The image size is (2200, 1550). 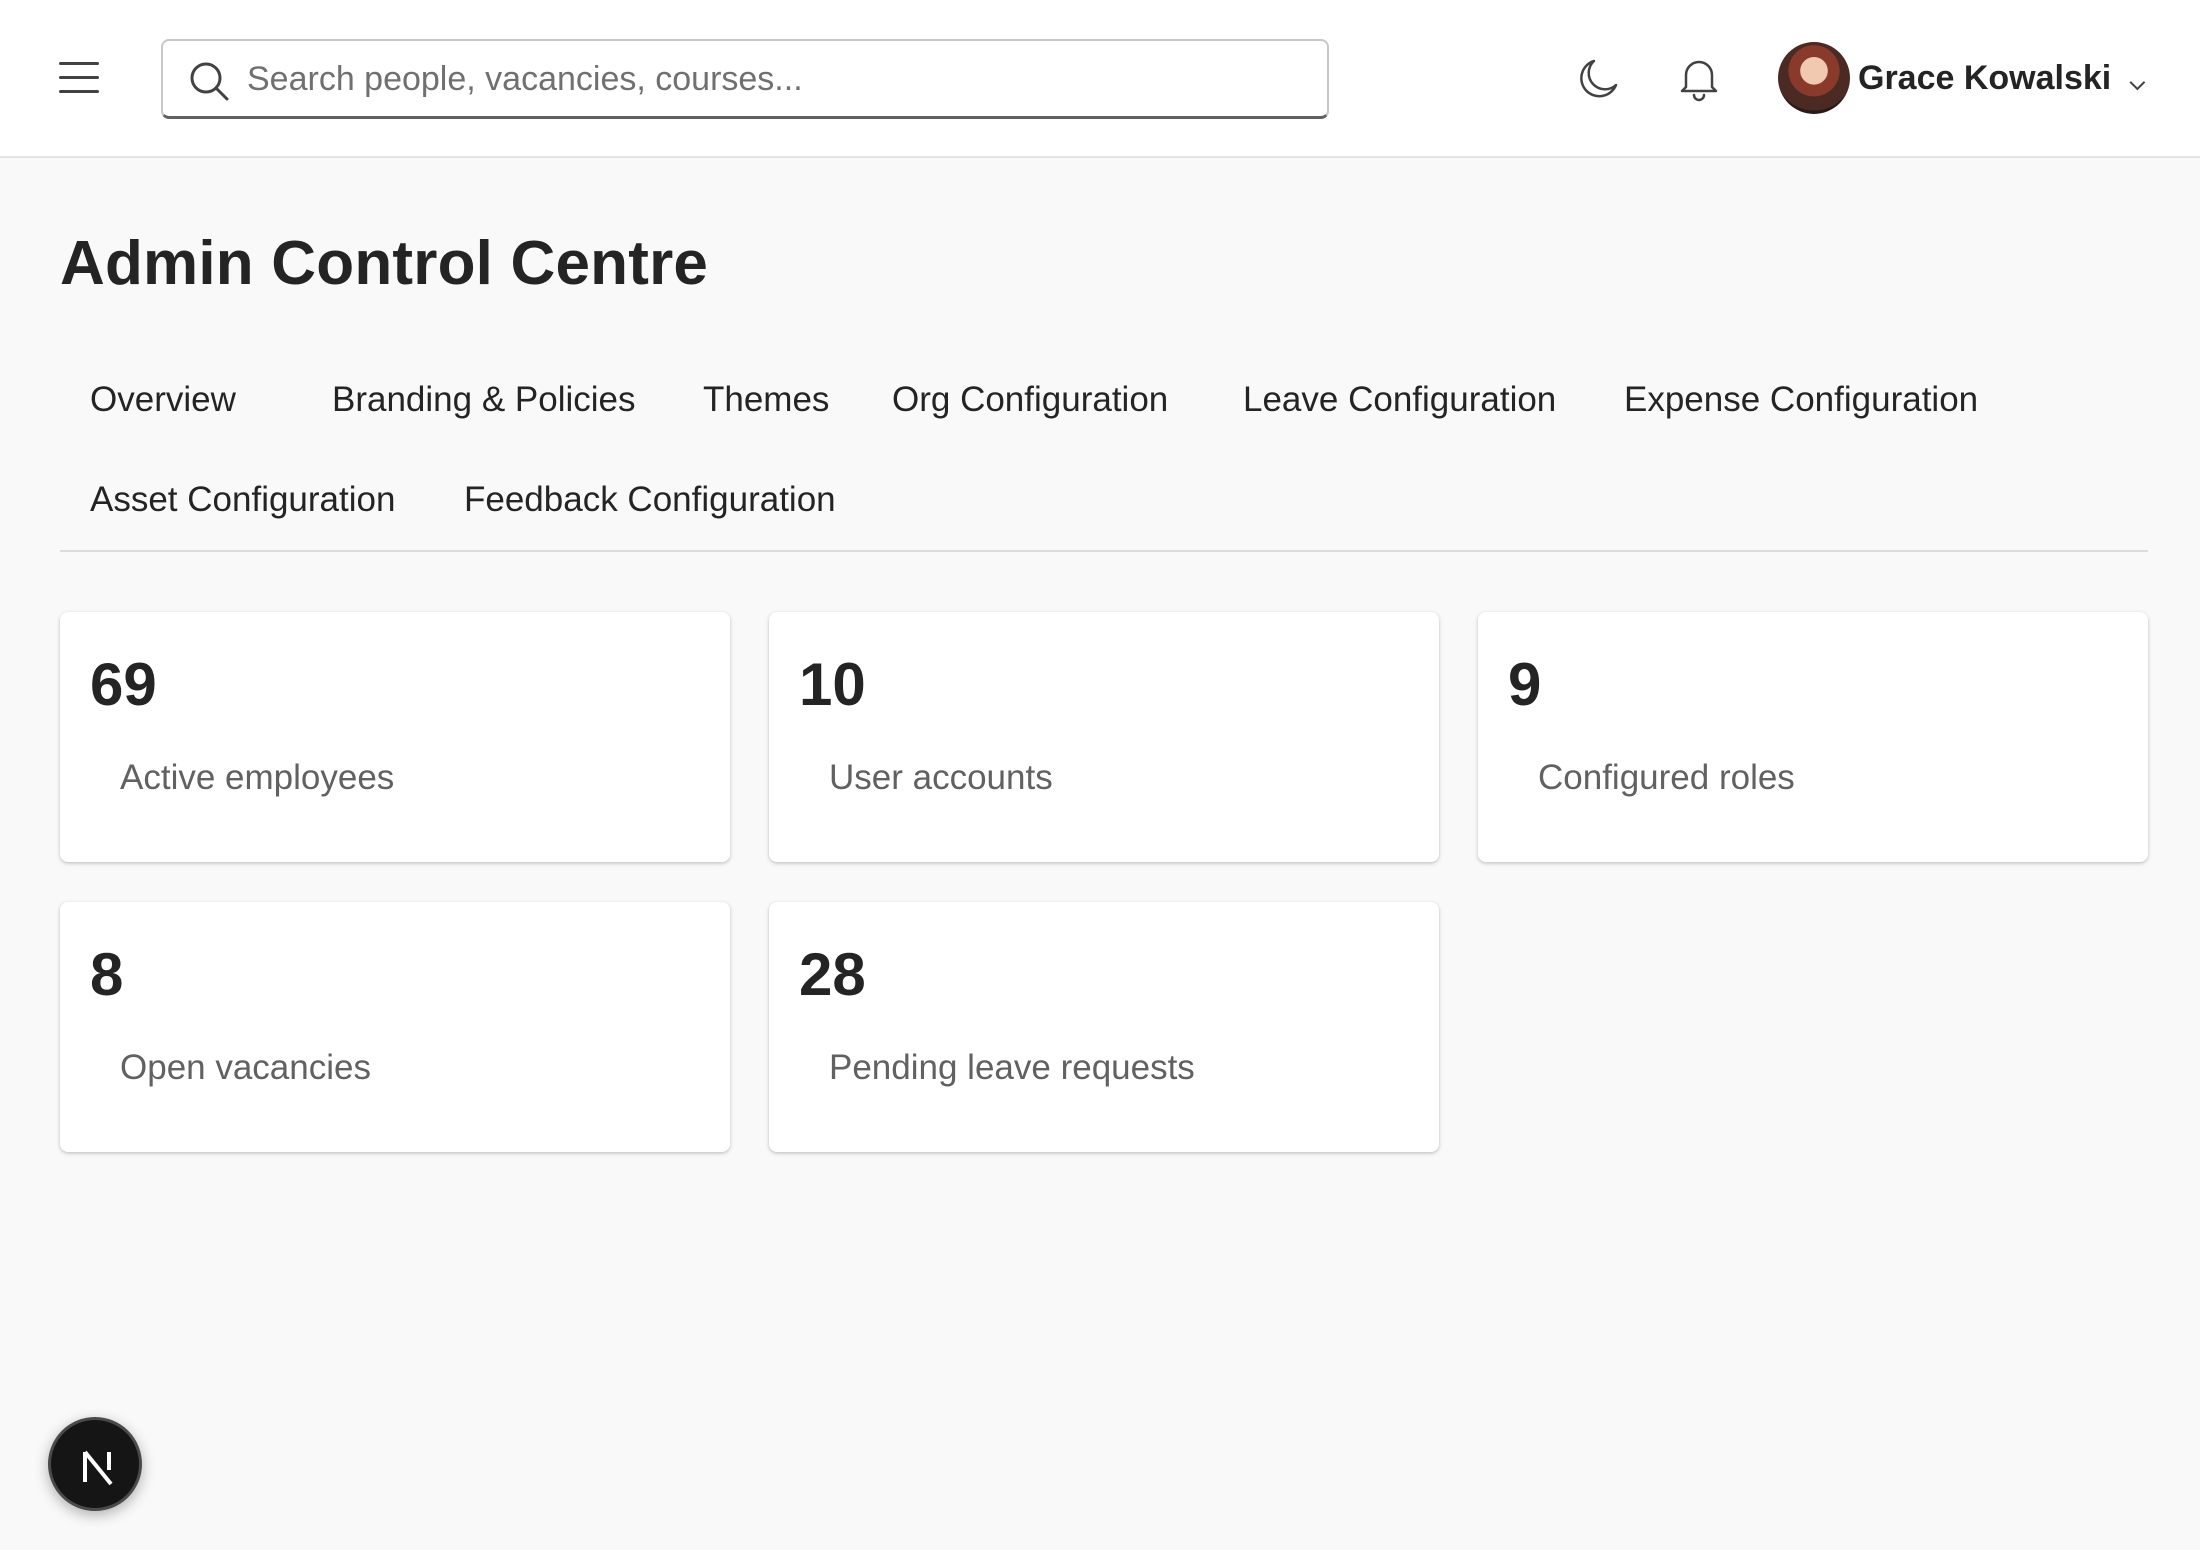 I want to click on stat-label: User accounts, so click(x=941, y=777).